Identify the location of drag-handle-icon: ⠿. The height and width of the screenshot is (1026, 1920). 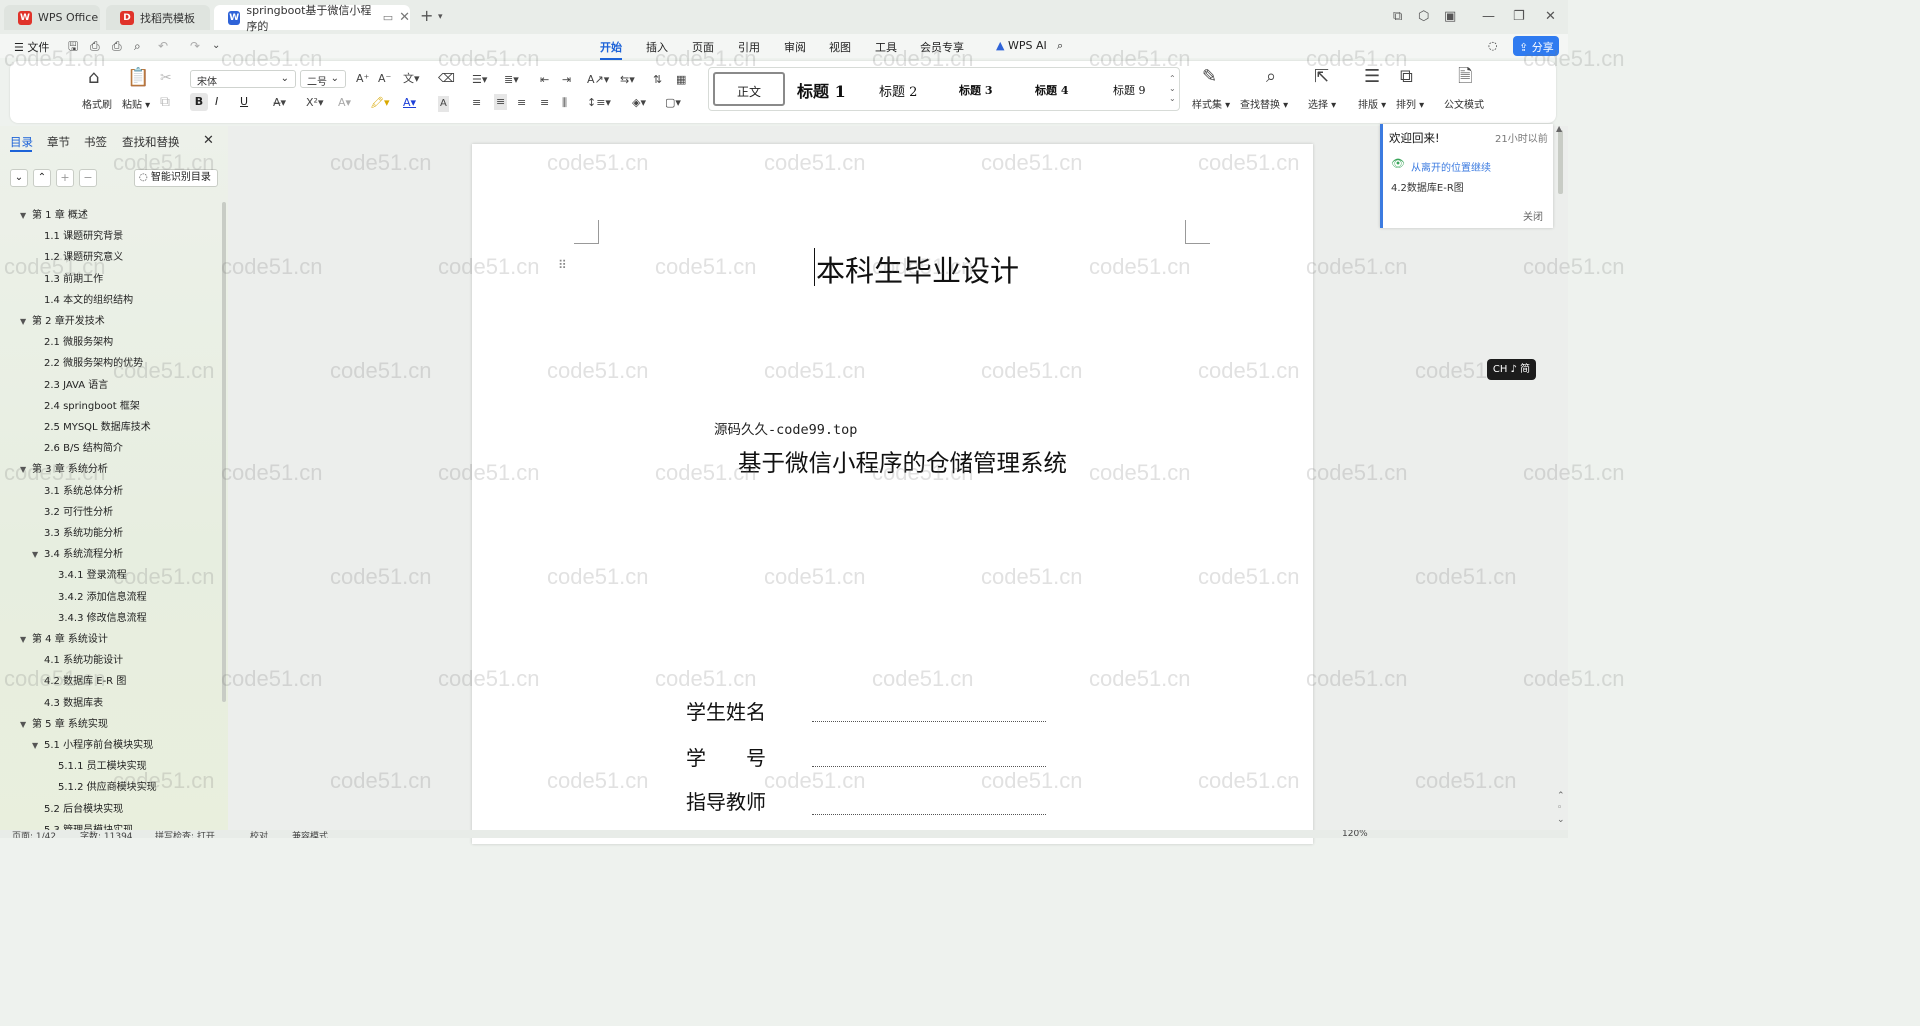
(562, 265).